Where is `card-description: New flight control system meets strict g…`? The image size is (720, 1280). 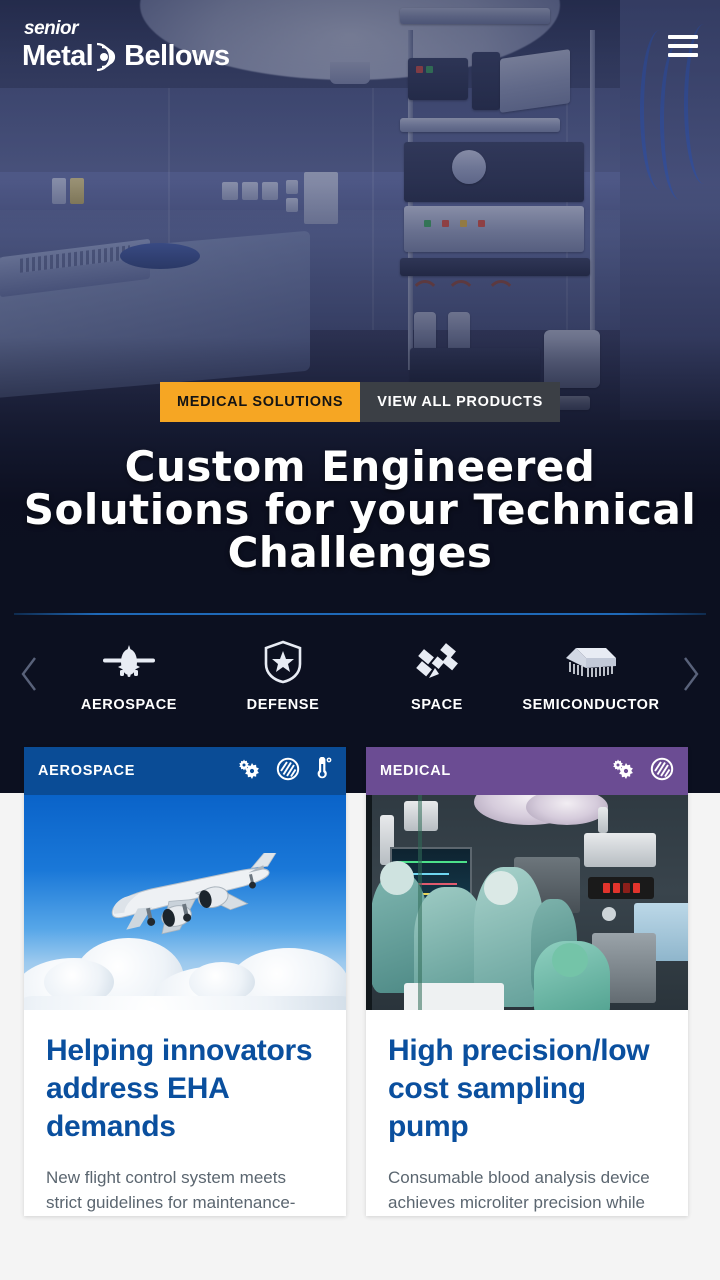
card-description: New flight control system meets strict g… is located at coordinates (171, 1190).